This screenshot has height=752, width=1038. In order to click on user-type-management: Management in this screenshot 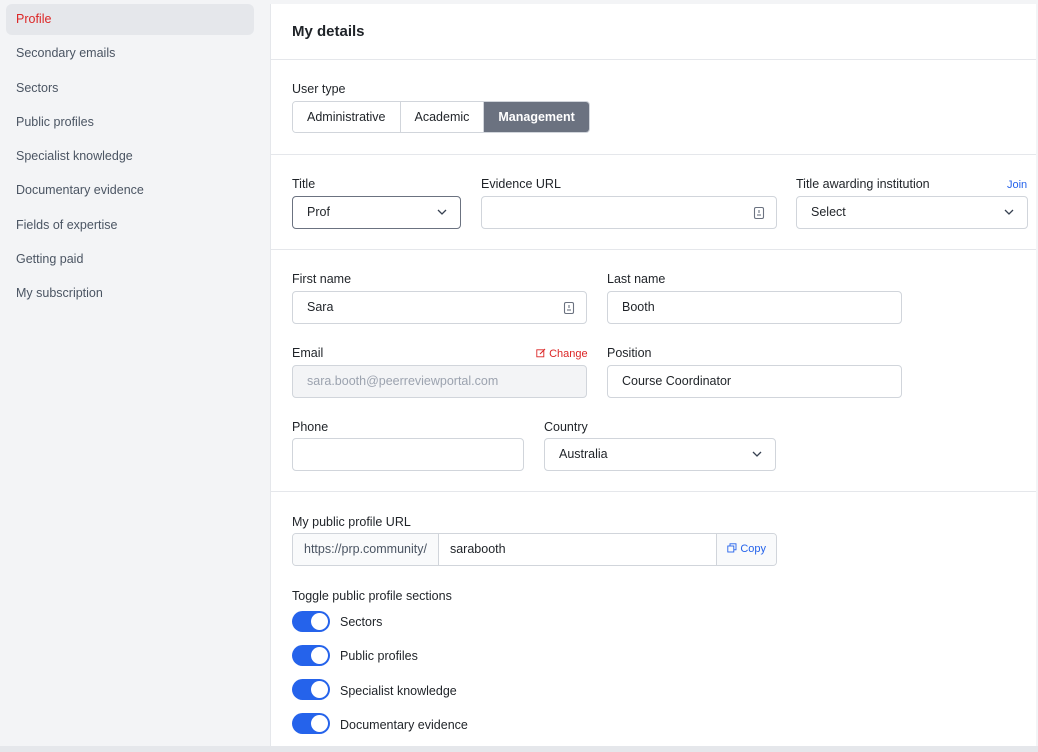, I will do `click(536, 117)`.